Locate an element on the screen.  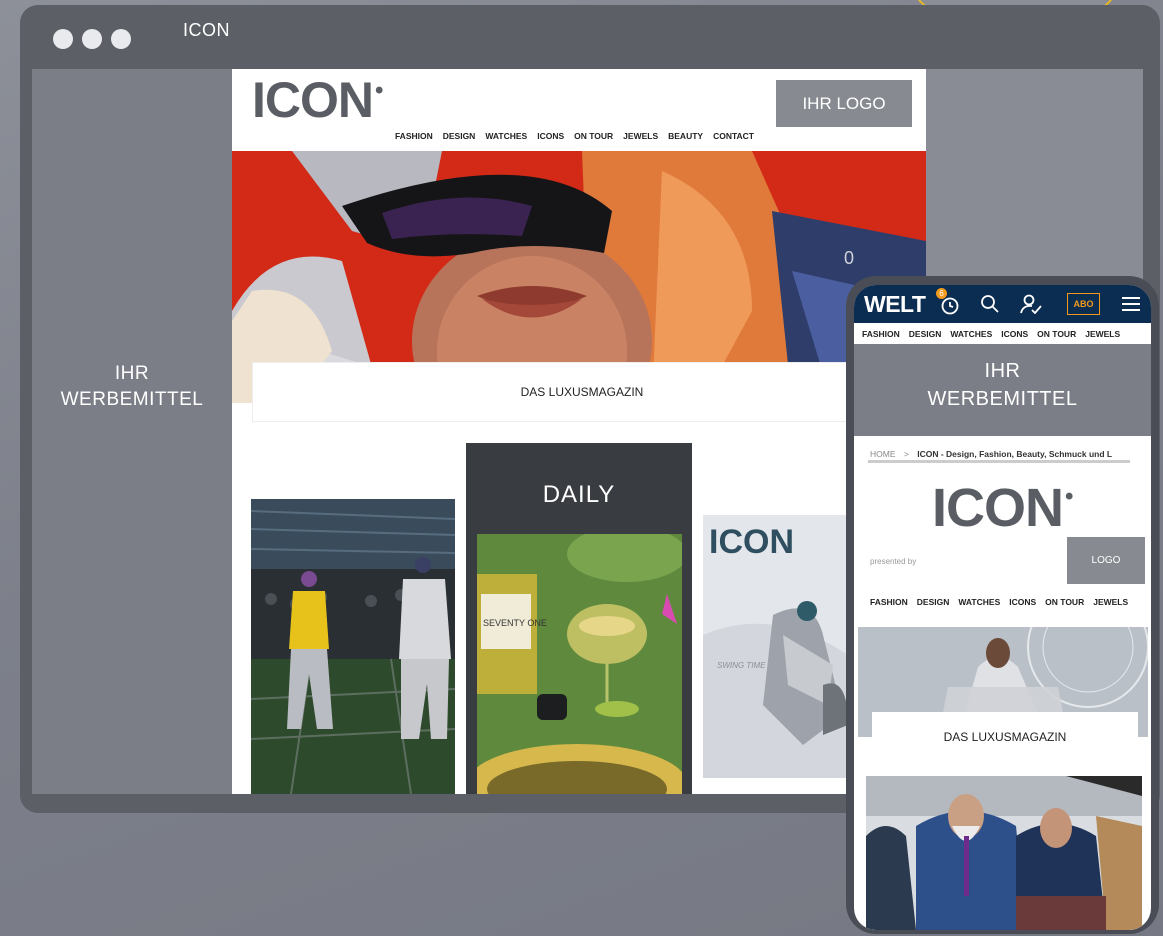
abo-button: ABO is located at coordinates (1083, 304).